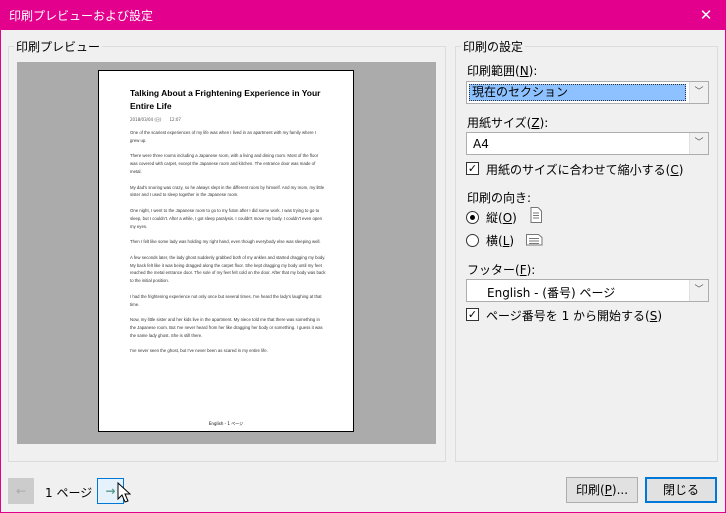 The height and width of the screenshot is (513, 726). Describe the element at coordinates (536, 215) in the screenshot. I see `portrait-page-icon` at that location.